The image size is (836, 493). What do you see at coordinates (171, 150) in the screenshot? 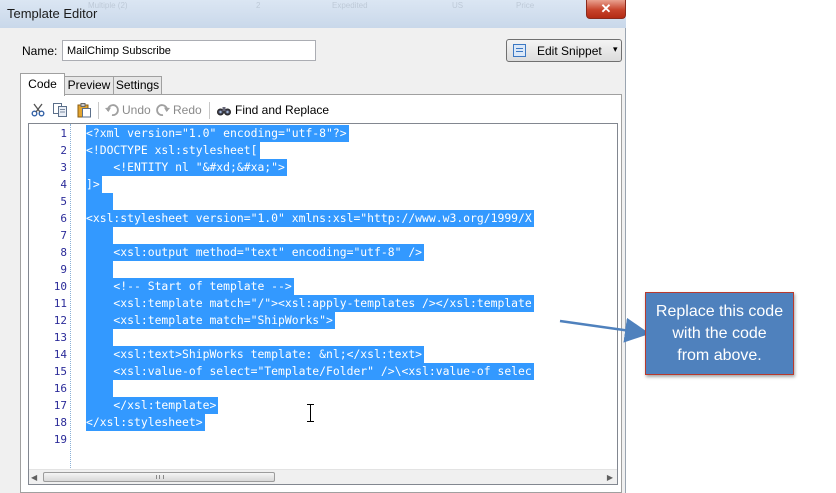
I see `code-line: <!DOCTYPE xsl:stylesheet[` at bounding box center [171, 150].